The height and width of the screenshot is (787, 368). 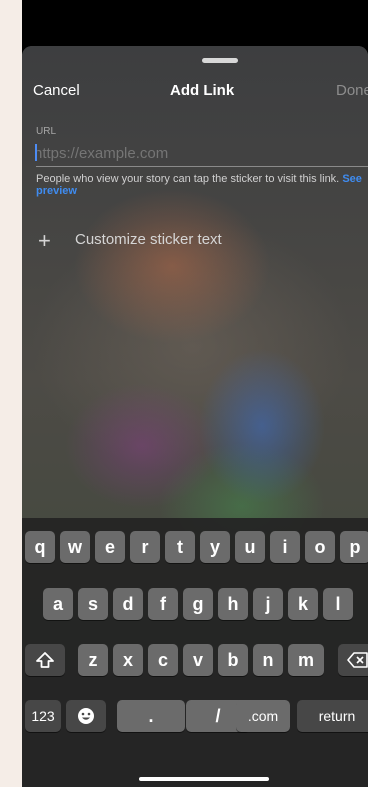 I want to click on key-l: l, so click(x=338, y=604).